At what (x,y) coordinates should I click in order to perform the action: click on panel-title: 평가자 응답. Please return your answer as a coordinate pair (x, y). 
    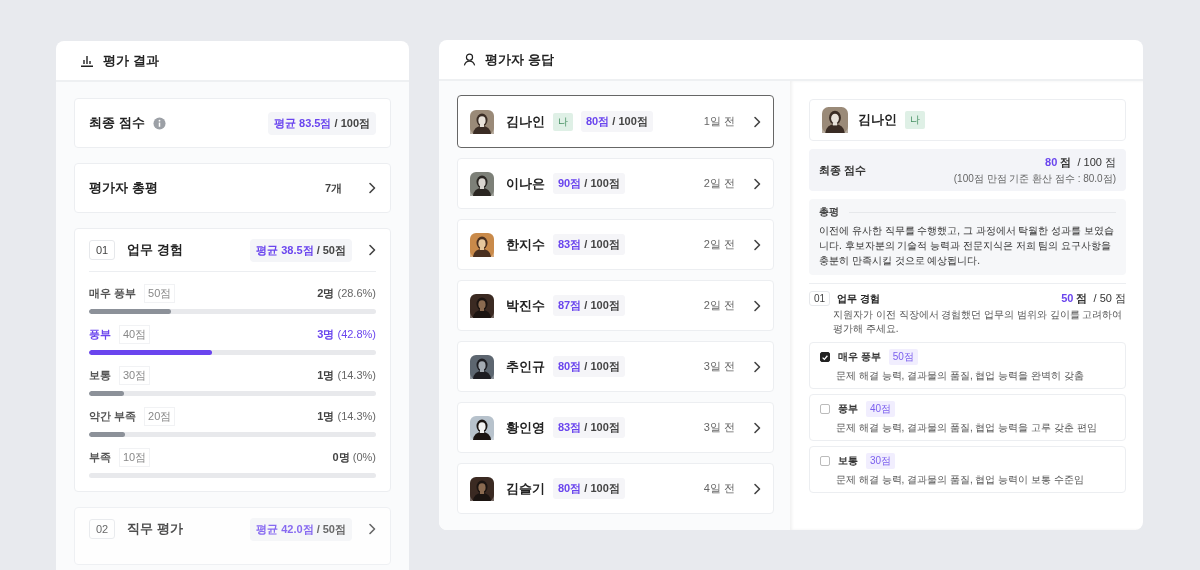
    Looking at the image, I should click on (519, 59).